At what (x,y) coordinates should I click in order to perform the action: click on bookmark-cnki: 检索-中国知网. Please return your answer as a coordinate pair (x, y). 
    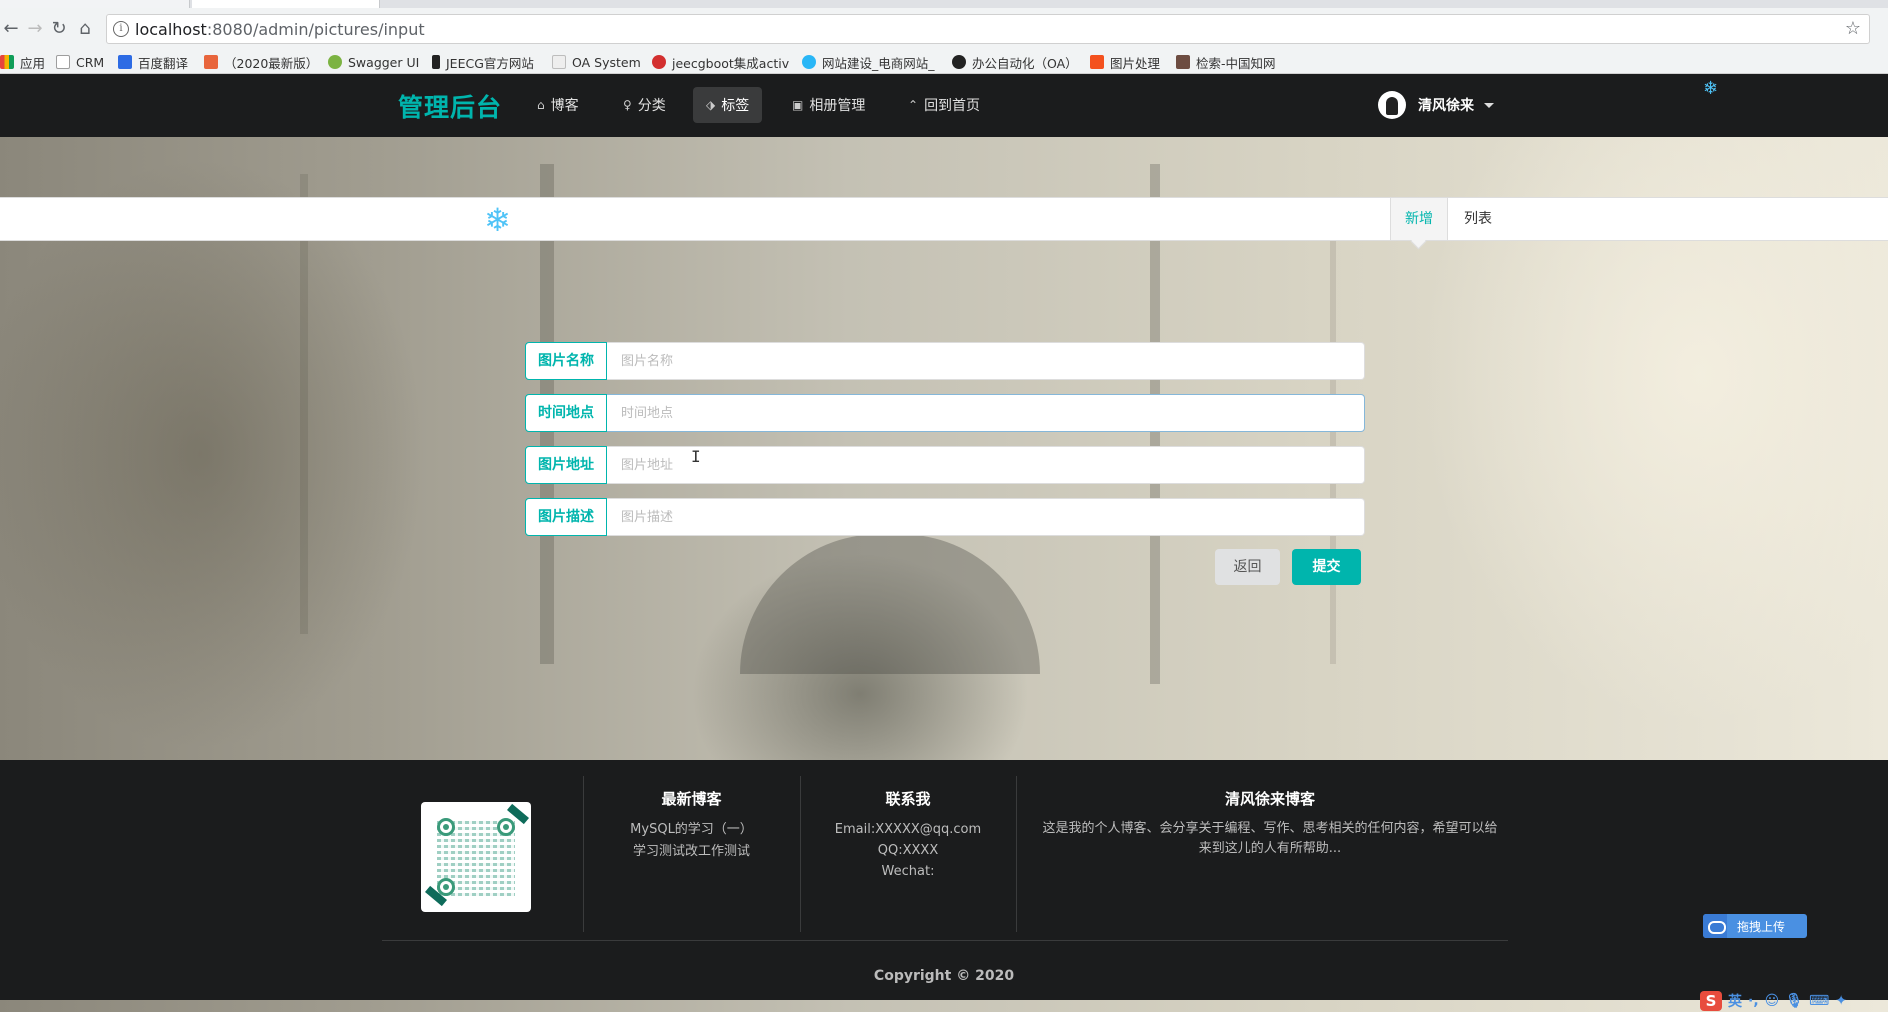
    Looking at the image, I should click on (1226, 62).